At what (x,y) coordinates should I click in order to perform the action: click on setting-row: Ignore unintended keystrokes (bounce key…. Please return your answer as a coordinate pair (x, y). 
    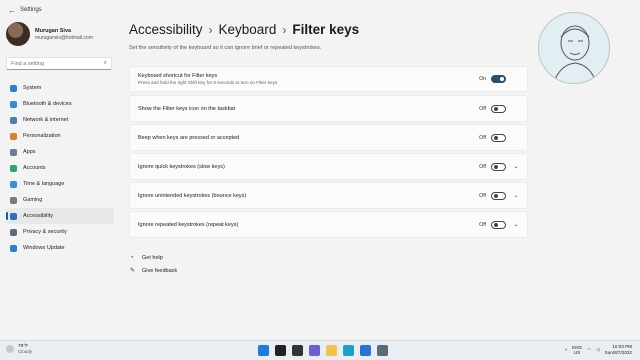
    Looking at the image, I should click on (328, 195).